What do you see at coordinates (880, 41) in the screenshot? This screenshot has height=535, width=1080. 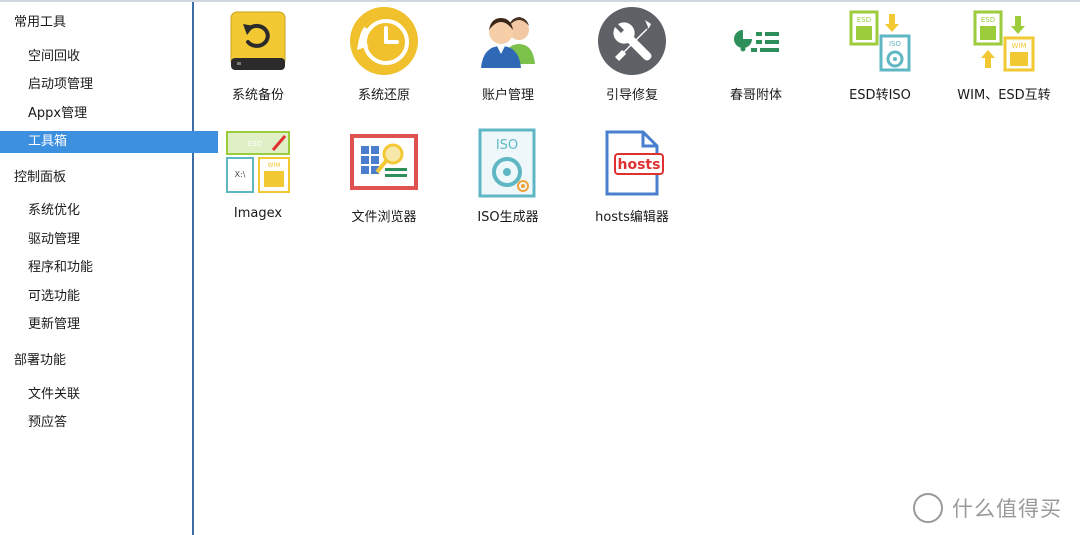 I see `esd-to-iso-icon: ESD ISO` at bounding box center [880, 41].